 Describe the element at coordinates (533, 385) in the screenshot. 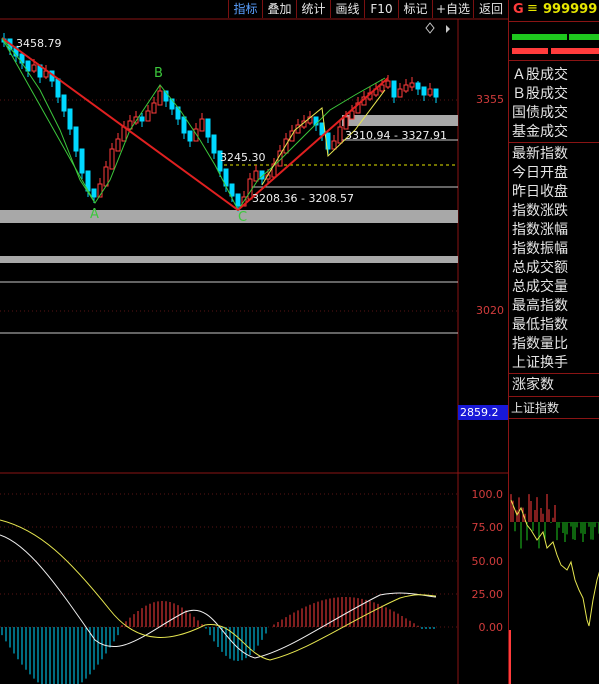

I see `menu-advancers: 涨家数` at that location.